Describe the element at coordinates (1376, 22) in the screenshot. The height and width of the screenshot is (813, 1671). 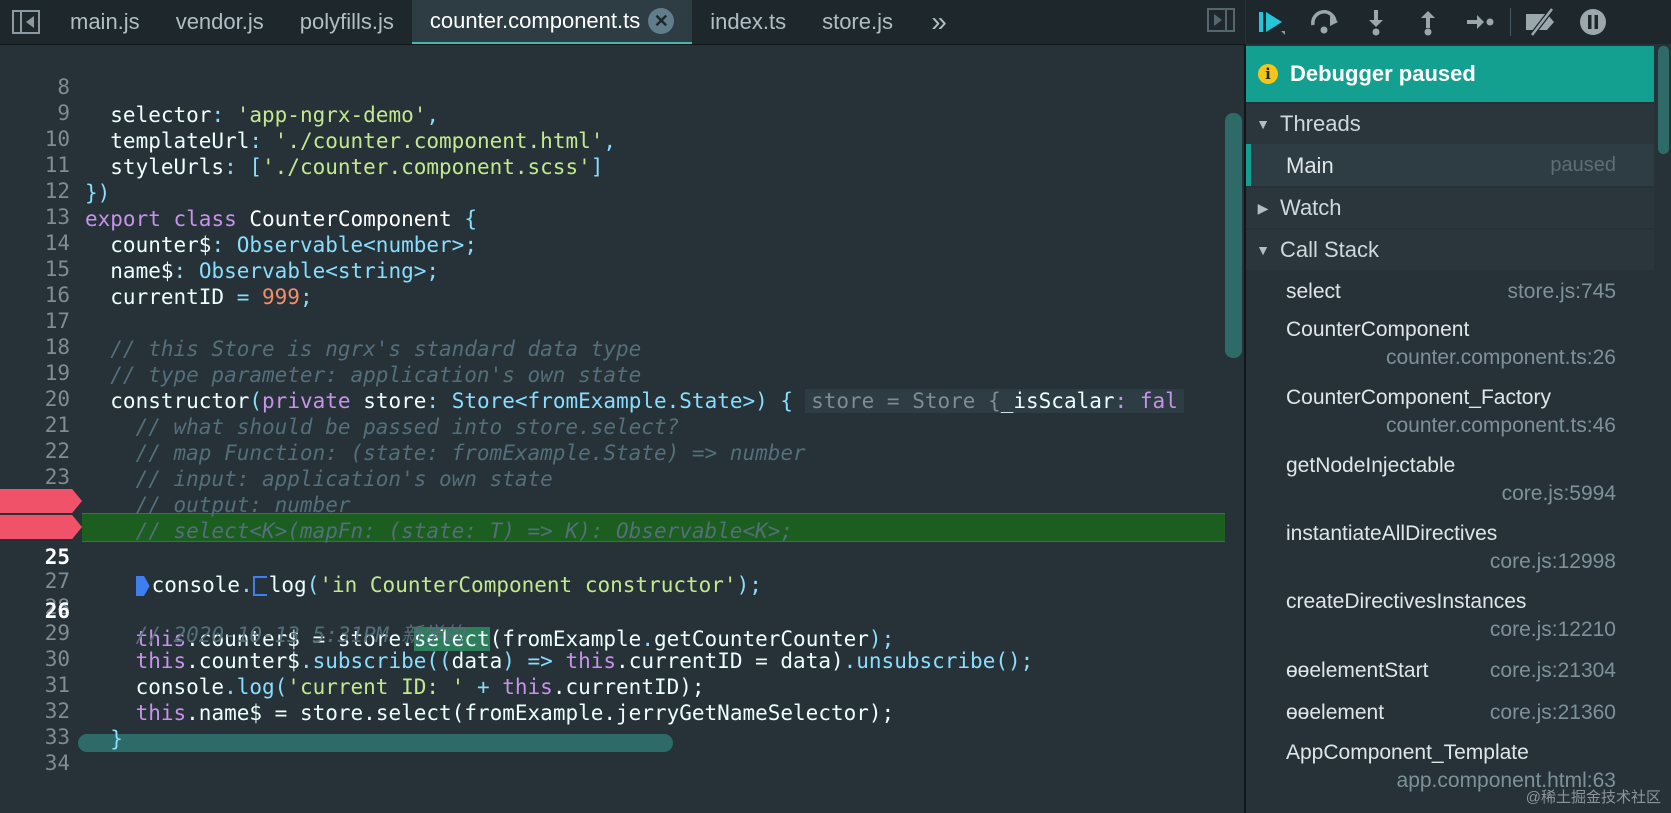
I see `step-into-button` at that location.